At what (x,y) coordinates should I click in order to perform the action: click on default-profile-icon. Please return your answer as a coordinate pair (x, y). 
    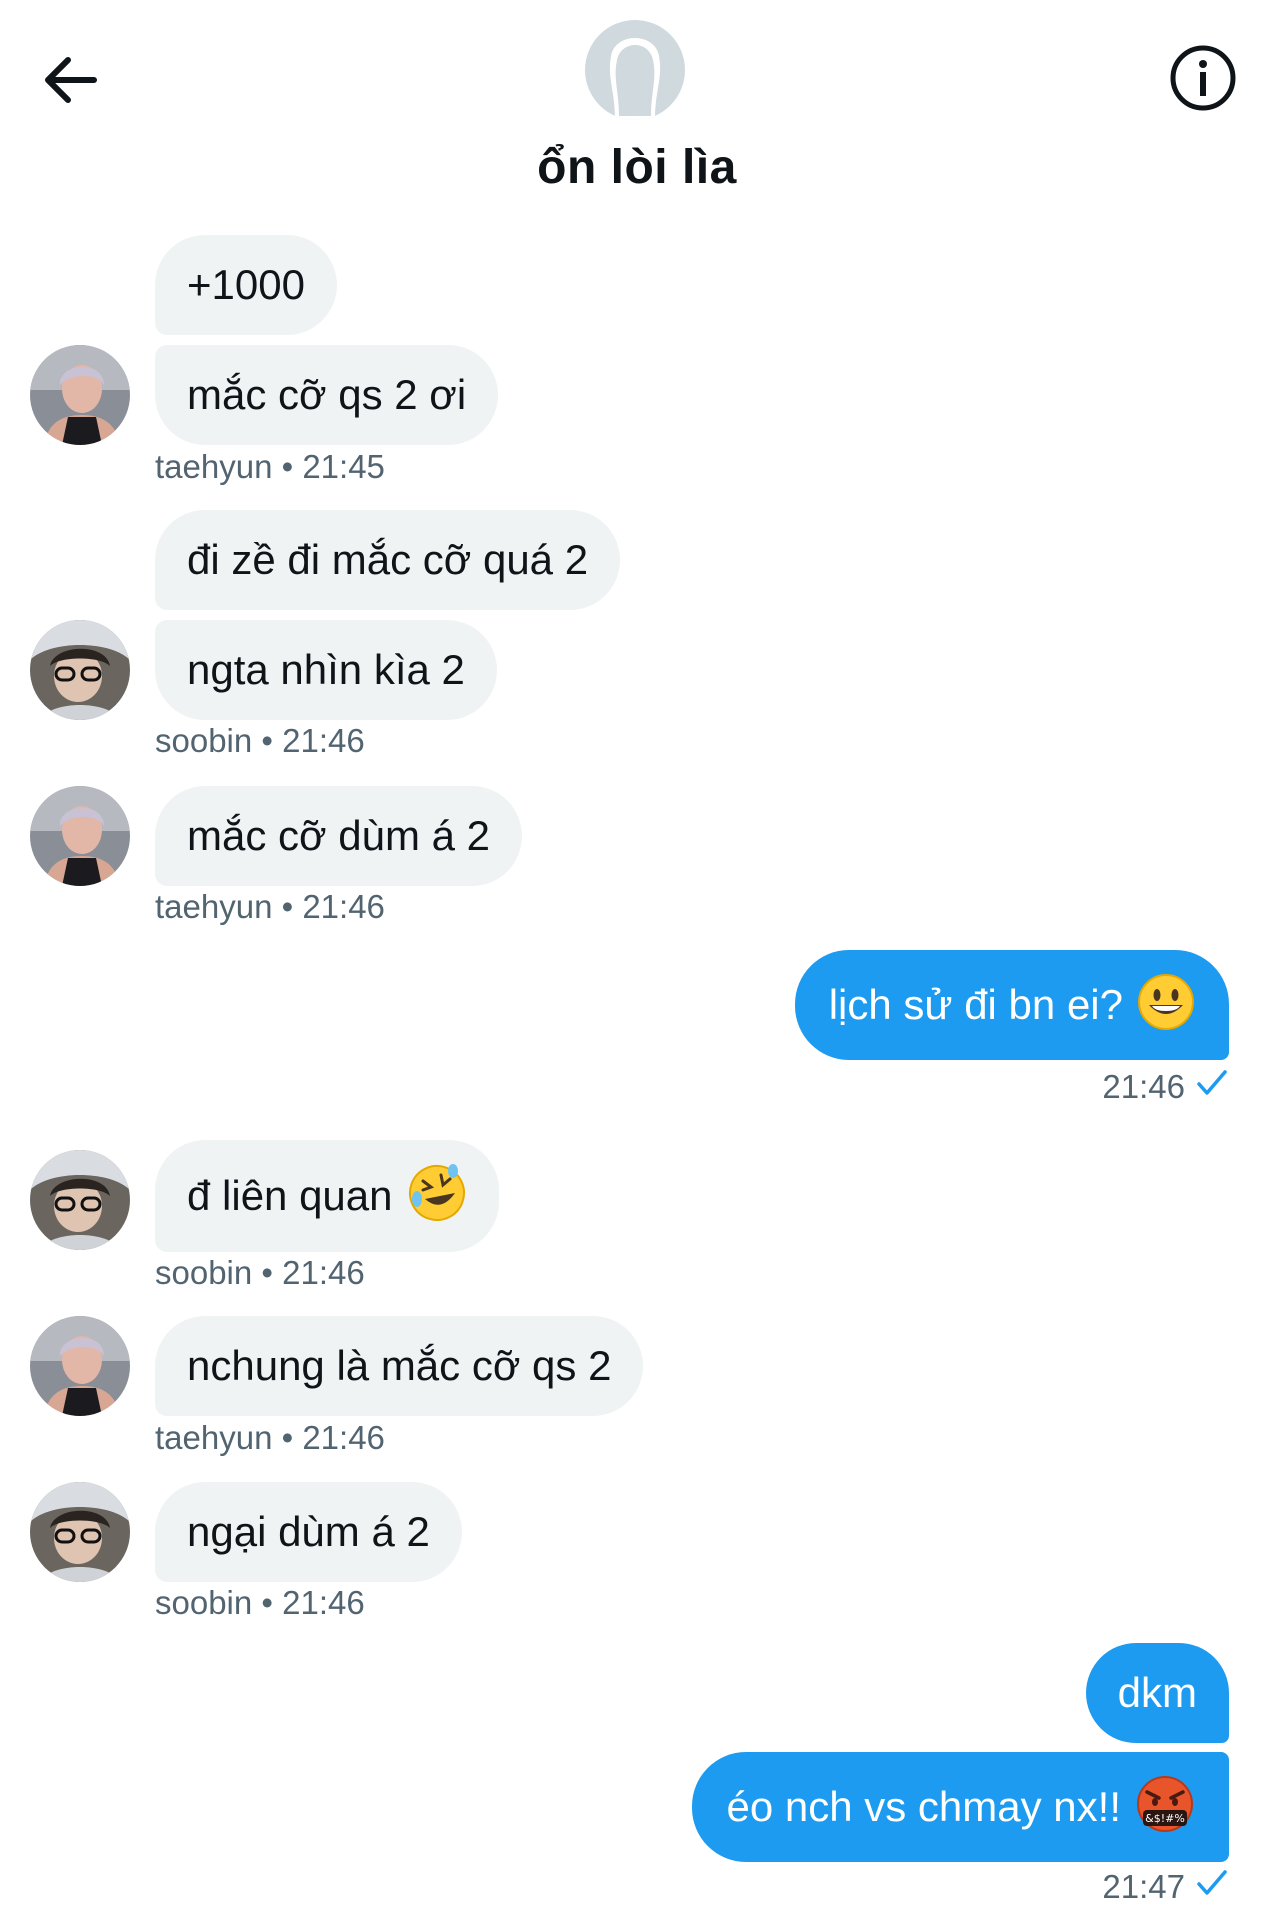
    Looking at the image, I should click on (635, 70).